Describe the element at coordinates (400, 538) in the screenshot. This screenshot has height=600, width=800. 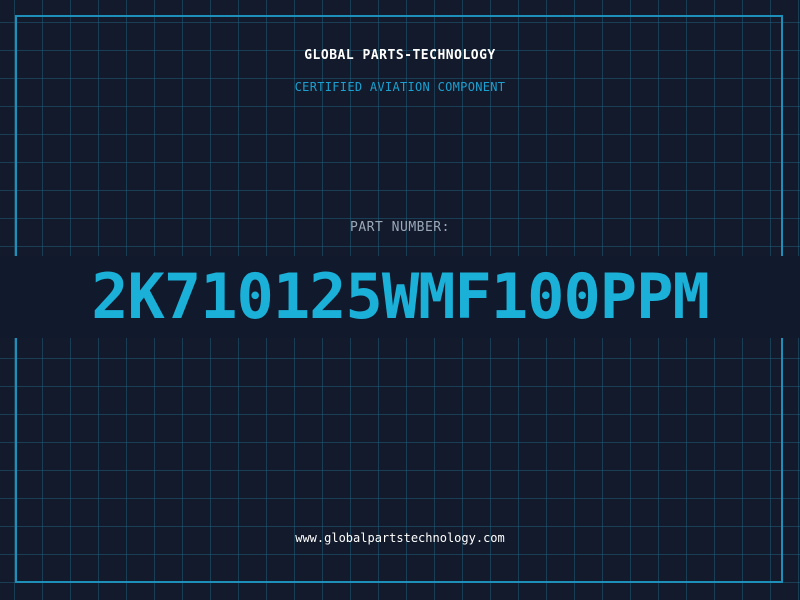
I see `website-url: www.globalpartstechnology.com` at that location.